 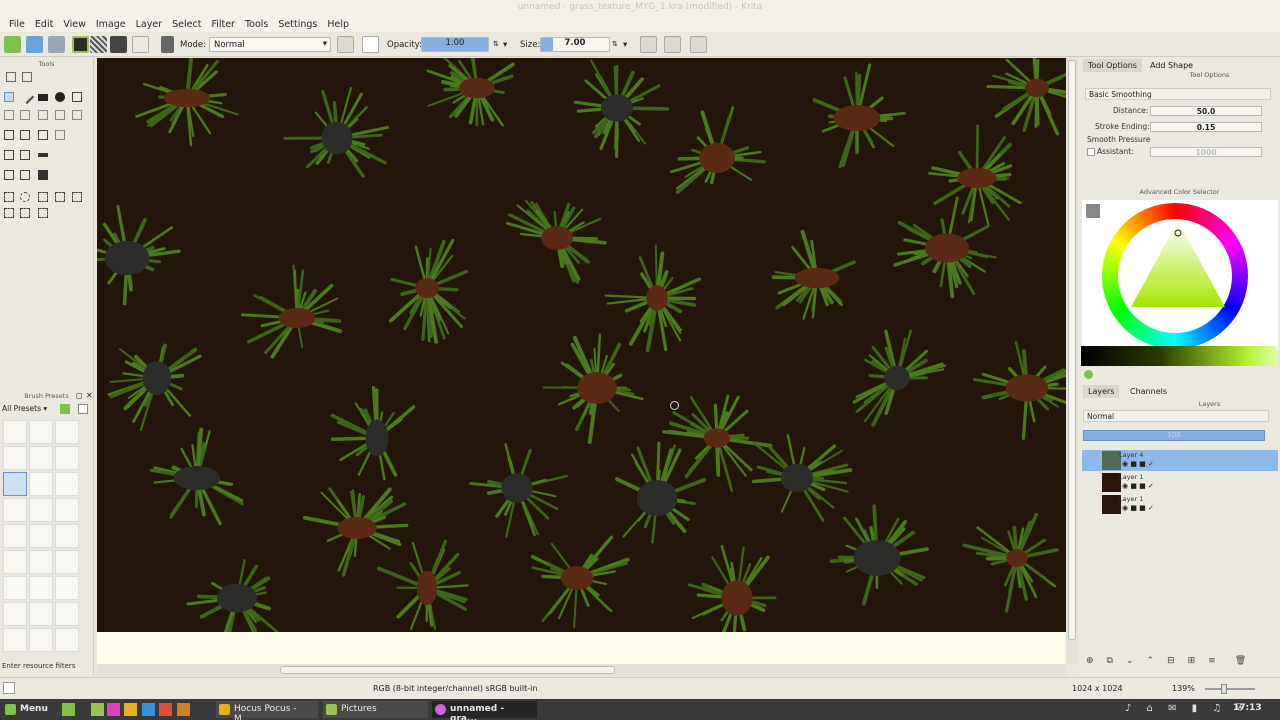 What do you see at coordinates (11, 77) in the screenshot?
I see `pointer-tool-icon` at bounding box center [11, 77].